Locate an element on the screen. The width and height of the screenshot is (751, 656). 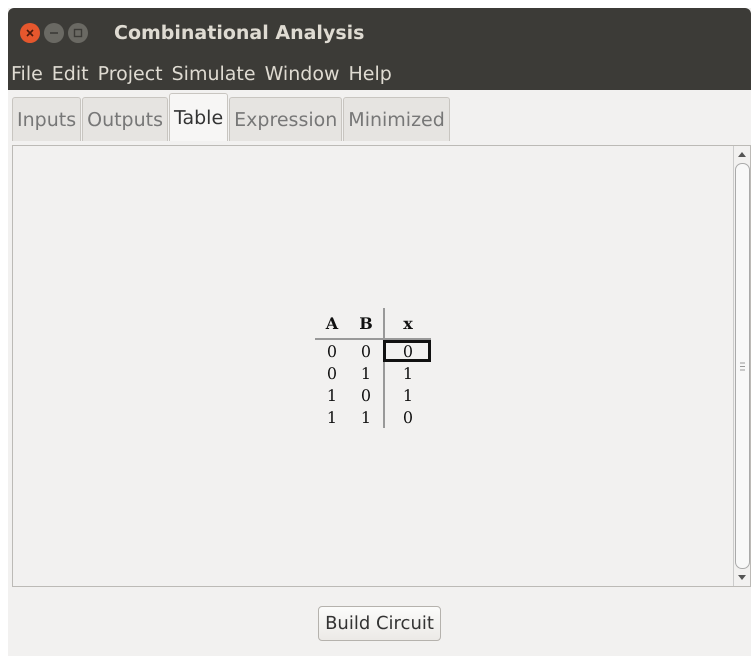
column-header: x is located at coordinates (407, 323).